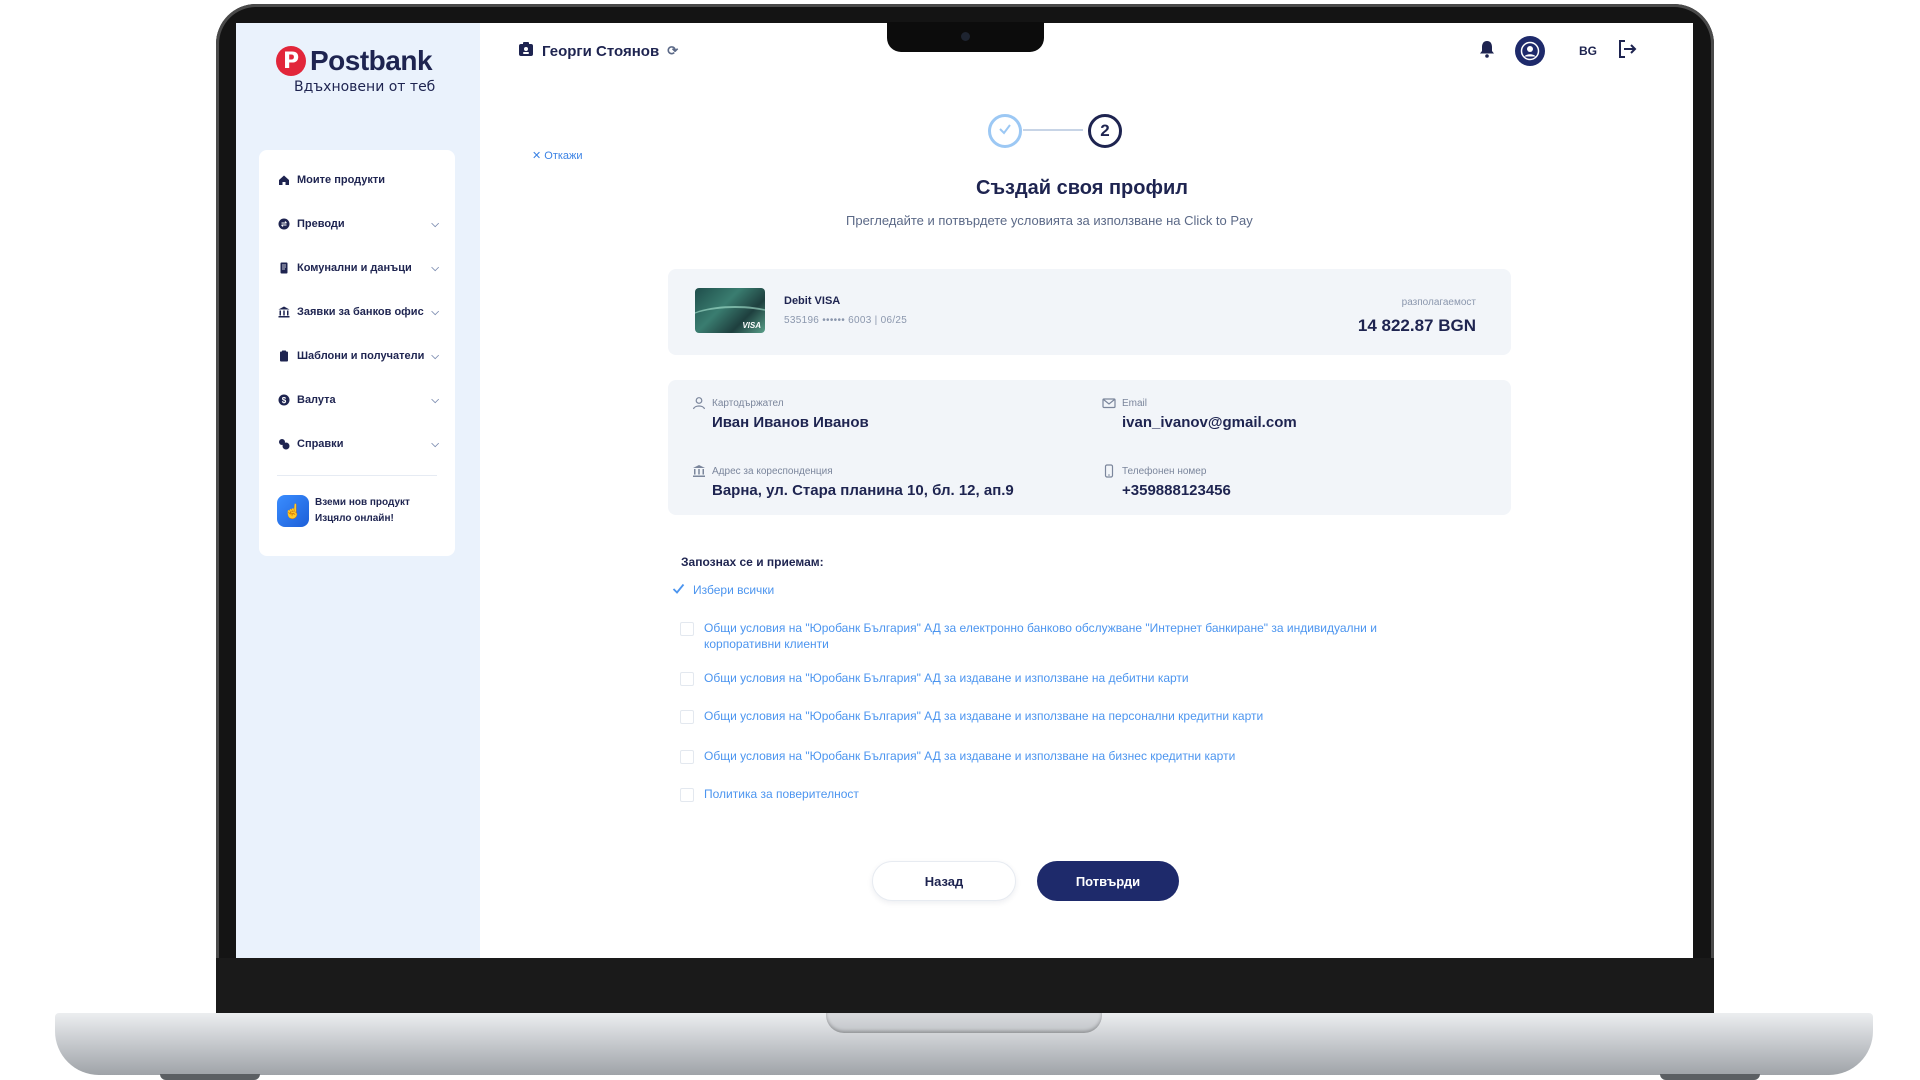 The height and width of the screenshot is (1080, 1920). Describe the element at coordinates (358, 224) in the screenshot. I see `sidebar-item-transfers: Преводи ⌵` at that location.